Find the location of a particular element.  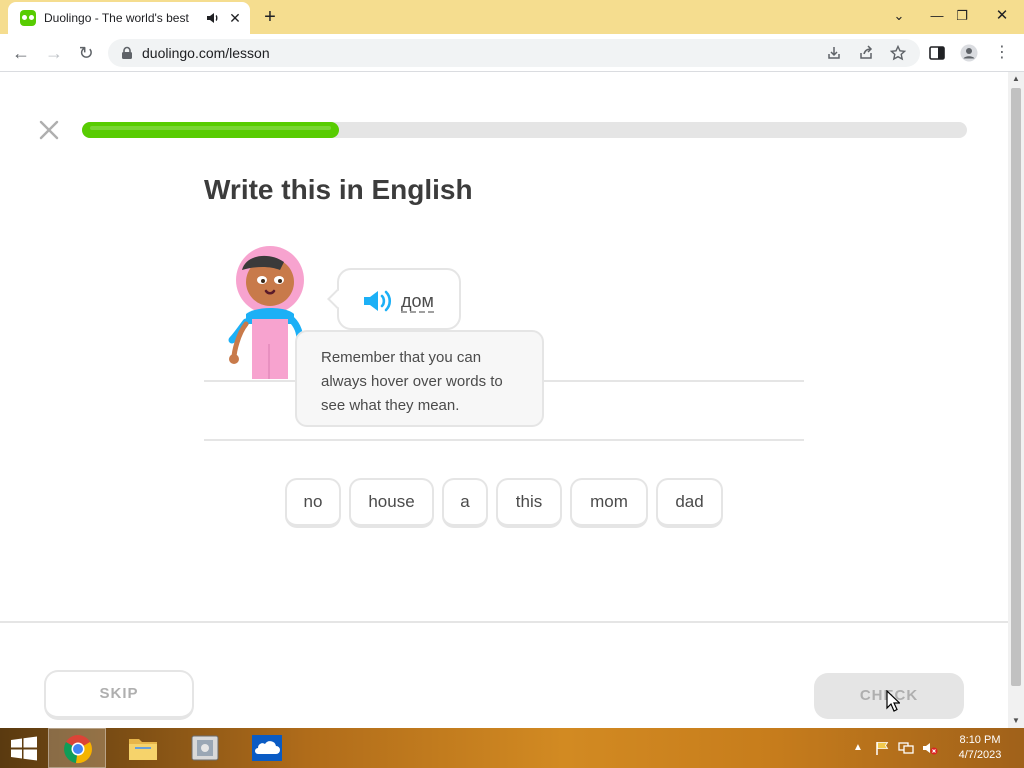

mouse-pointer-icon is located at coordinates (893, 701).